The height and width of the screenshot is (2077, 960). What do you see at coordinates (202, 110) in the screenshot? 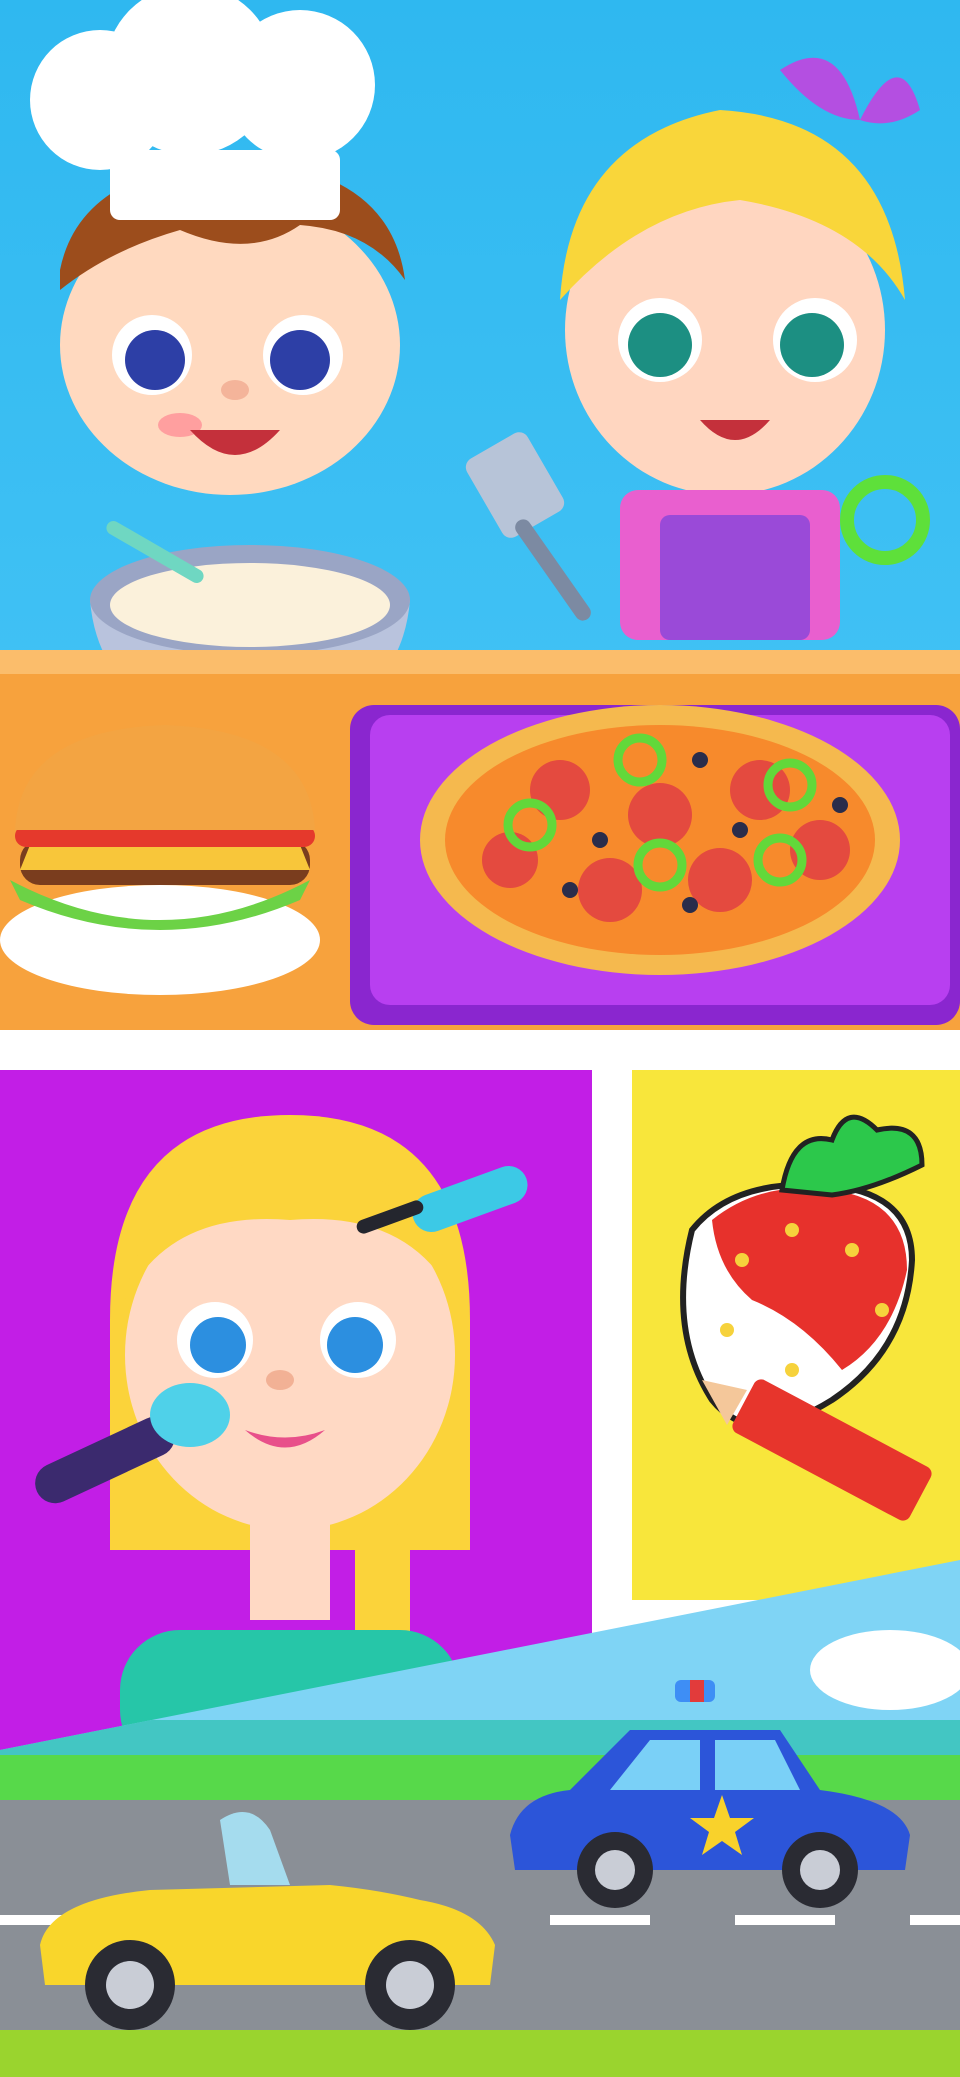
I see `chef-hat-icon` at bounding box center [202, 110].